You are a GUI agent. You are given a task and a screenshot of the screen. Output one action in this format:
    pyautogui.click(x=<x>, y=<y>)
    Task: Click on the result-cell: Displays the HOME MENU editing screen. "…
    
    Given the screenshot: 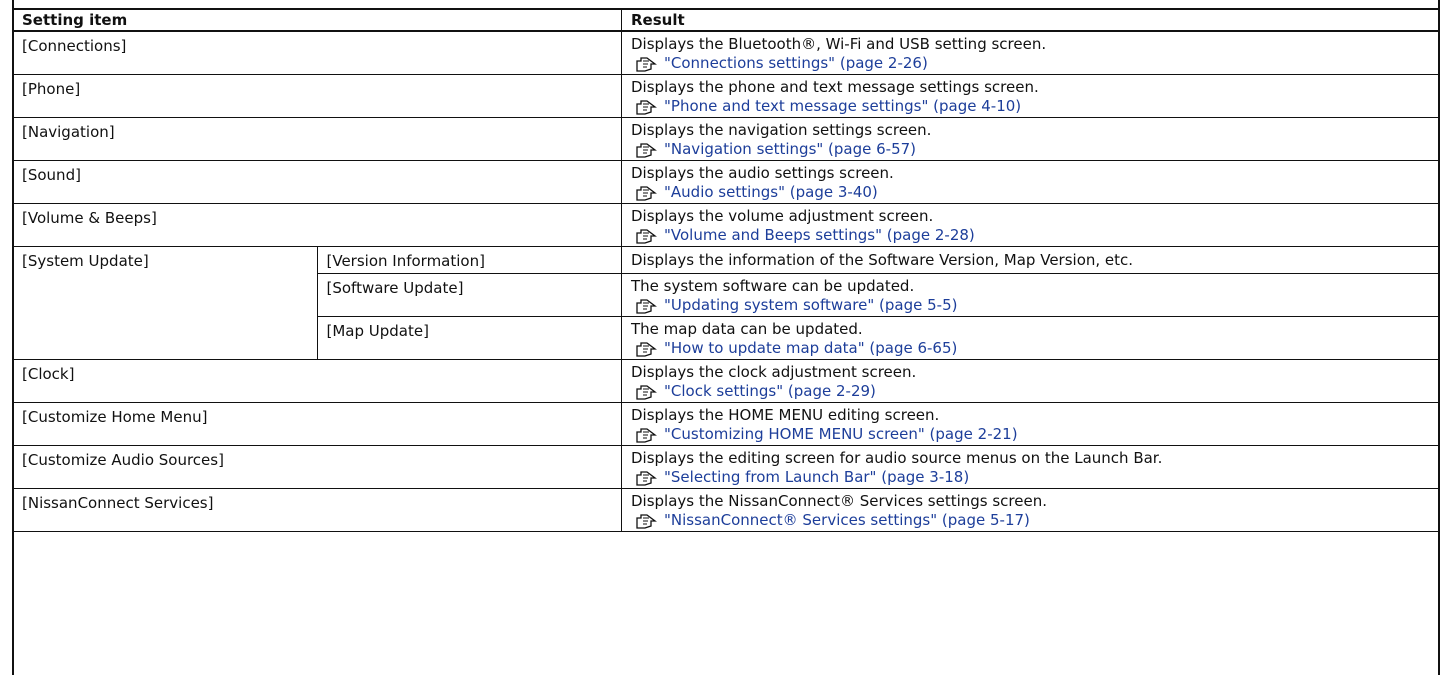 What is the action you would take?
    pyautogui.click(x=1030, y=424)
    